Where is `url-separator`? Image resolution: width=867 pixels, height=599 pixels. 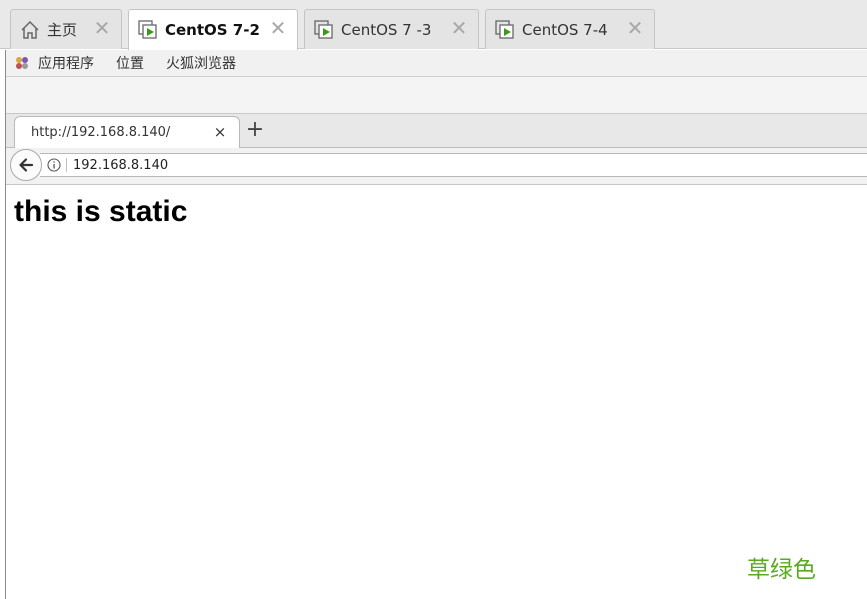
url-separator is located at coordinates (66, 165).